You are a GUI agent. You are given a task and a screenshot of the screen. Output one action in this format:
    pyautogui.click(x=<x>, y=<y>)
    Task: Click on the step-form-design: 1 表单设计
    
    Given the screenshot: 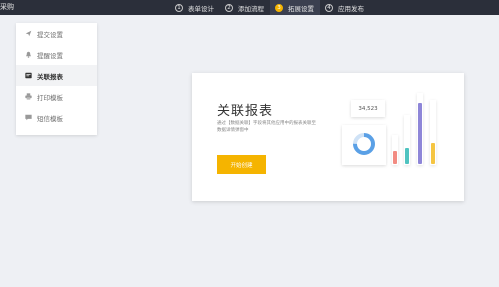 What is the action you would take?
    pyautogui.click(x=195, y=7)
    